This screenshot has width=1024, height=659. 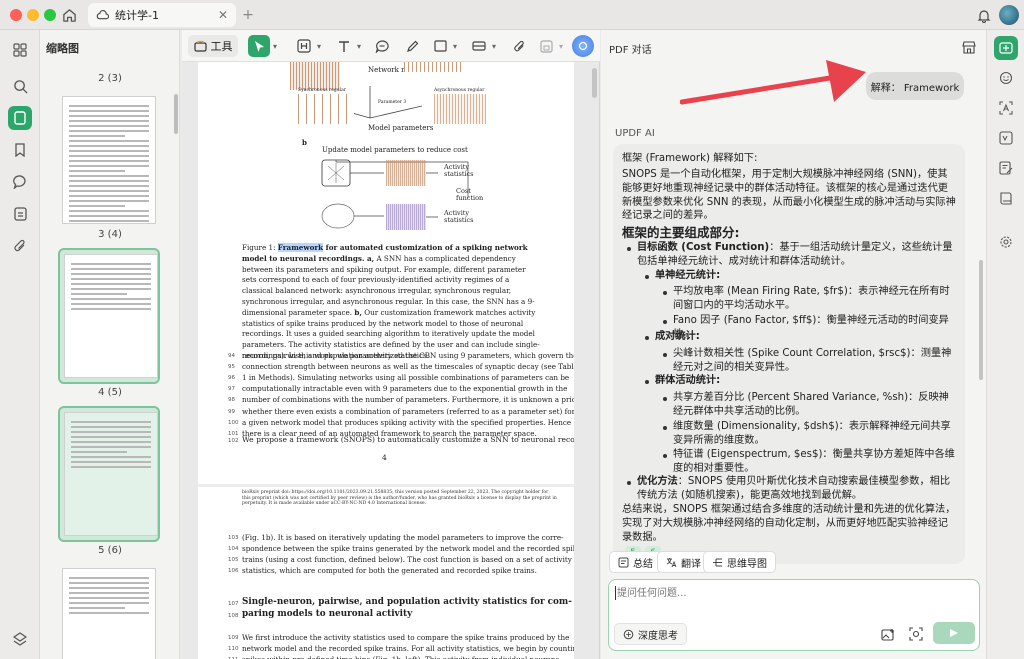 What do you see at coordinates (519, 46) in the screenshot?
I see `attach-file-icon` at bounding box center [519, 46].